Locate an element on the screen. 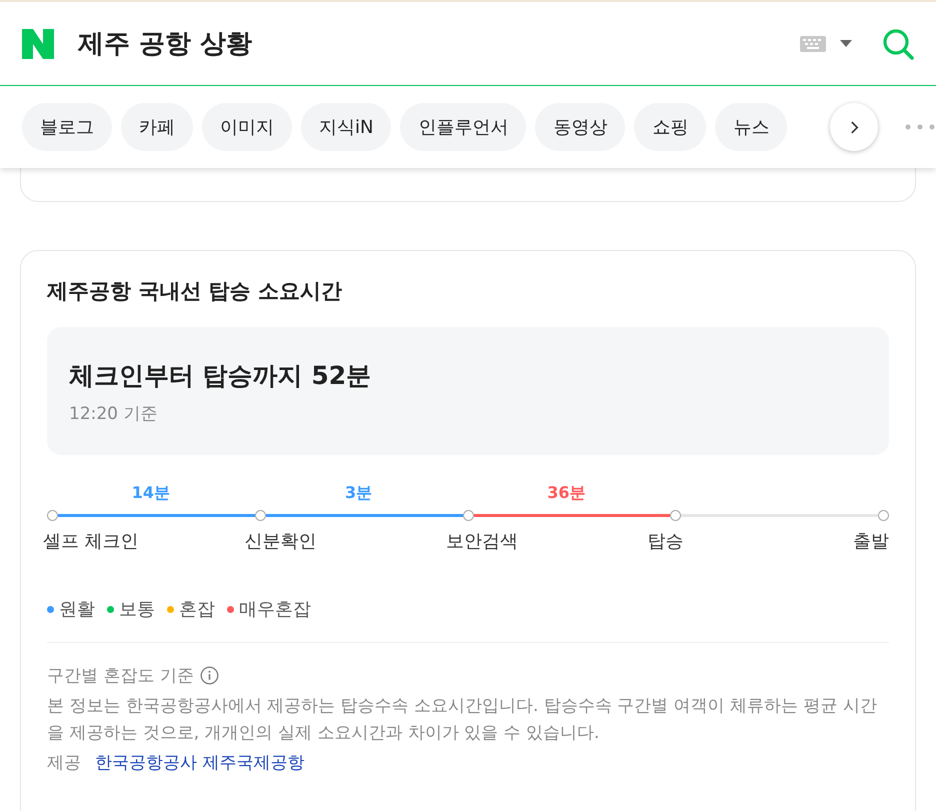 This screenshot has height=811, width=936. tab: 쇼핑 is located at coordinates (670, 127).